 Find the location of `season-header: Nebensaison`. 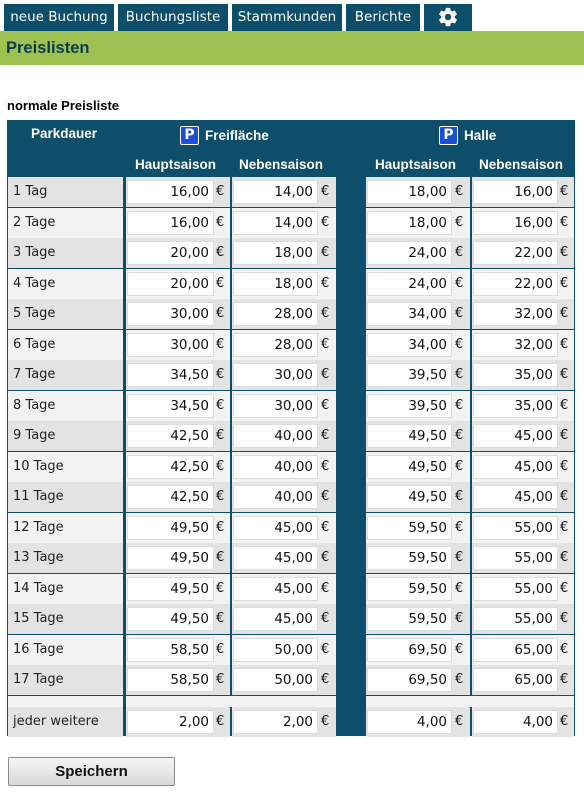

season-header: Nebensaison is located at coordinates (281, 164).